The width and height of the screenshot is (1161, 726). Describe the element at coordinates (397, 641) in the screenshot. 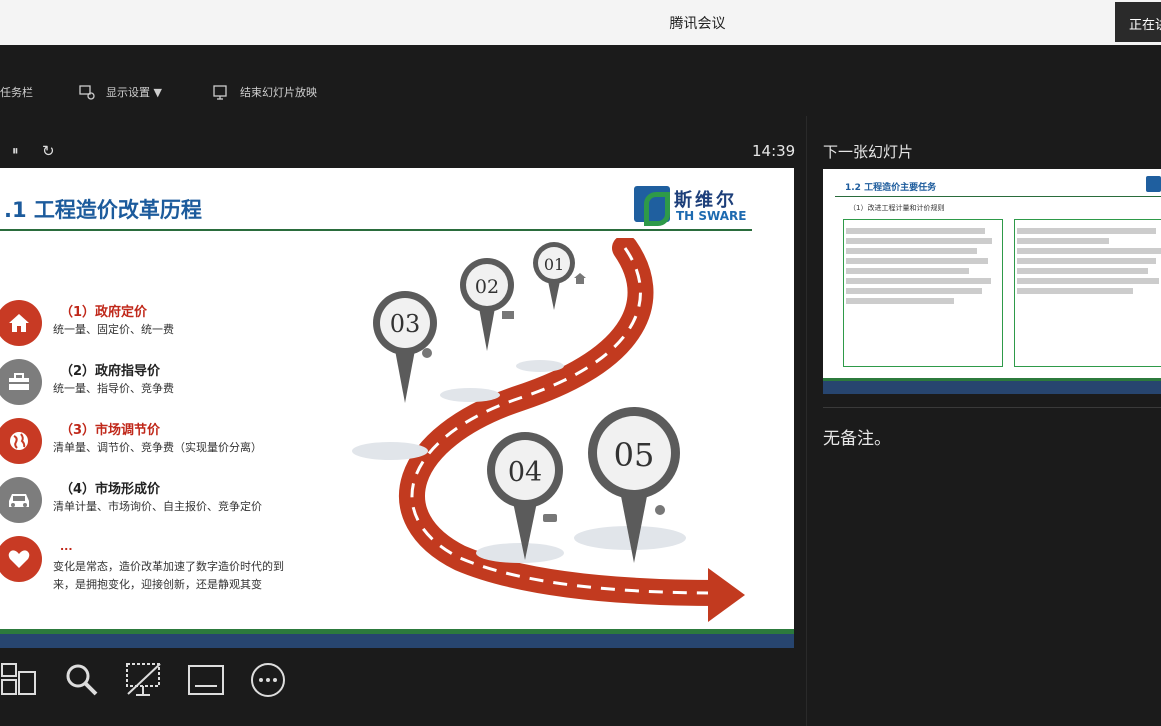

I see `slide-footer-navy` at that location.